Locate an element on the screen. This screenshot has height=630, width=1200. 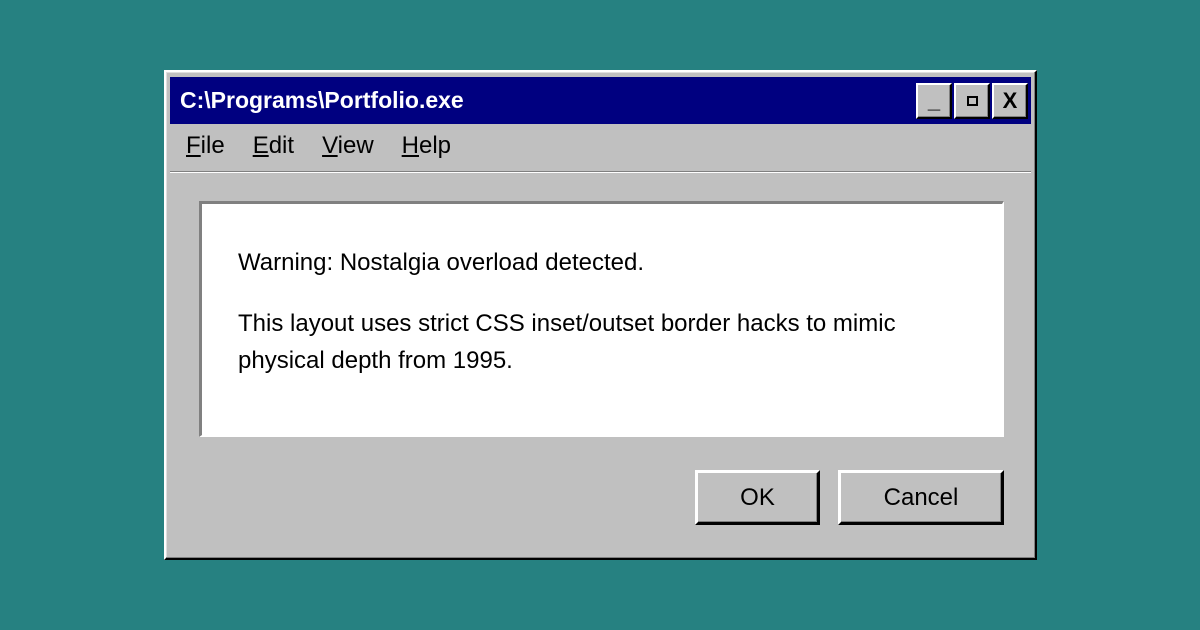
menu-edit: Edit is located at coordinates (273, 146).